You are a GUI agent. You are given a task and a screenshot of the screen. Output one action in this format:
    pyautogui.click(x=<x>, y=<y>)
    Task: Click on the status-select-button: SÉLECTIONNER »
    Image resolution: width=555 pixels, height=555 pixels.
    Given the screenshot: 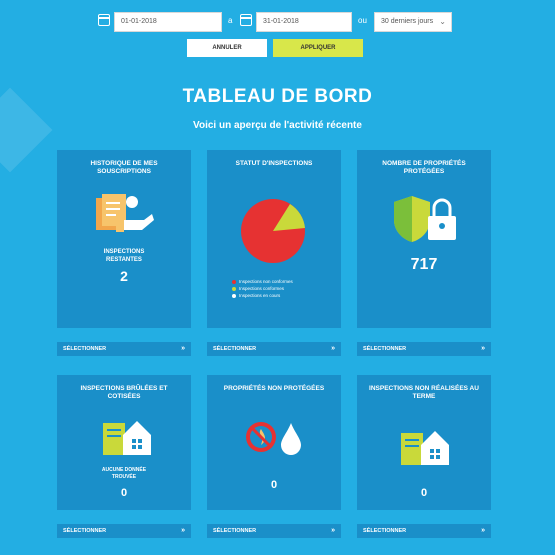 What is the action you would take?
    pyautogui.click(x=274, y=349)
    